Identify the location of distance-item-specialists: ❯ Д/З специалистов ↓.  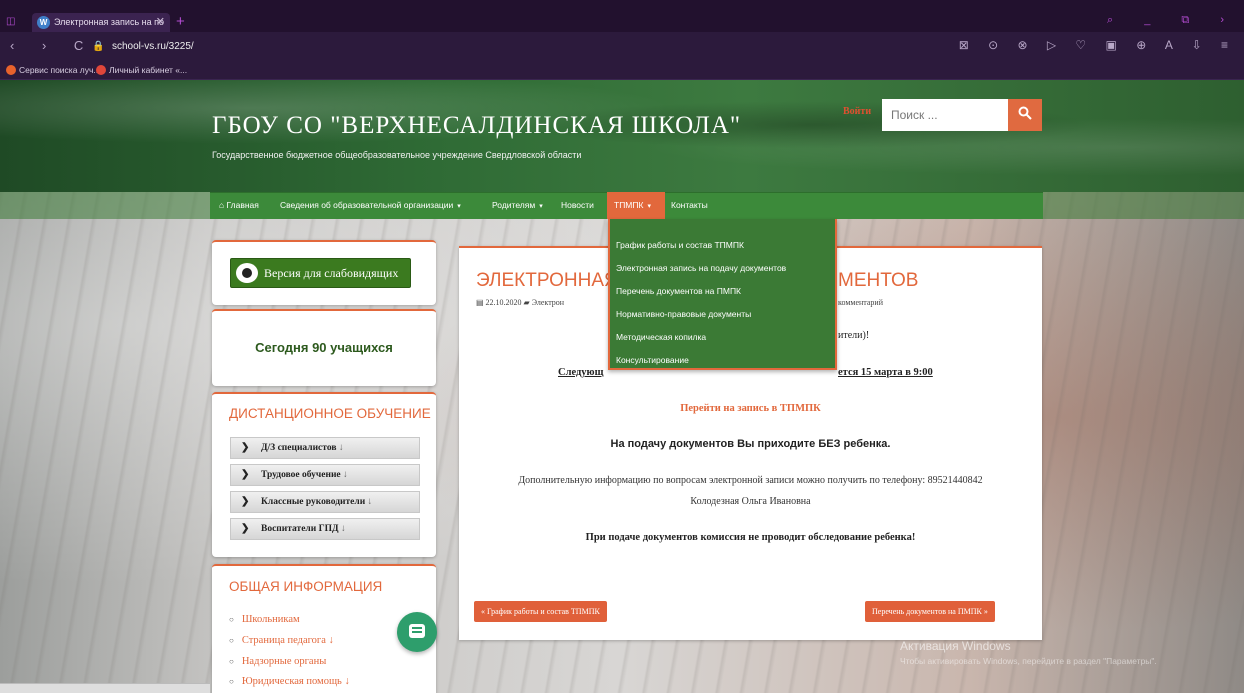
(325, 448).